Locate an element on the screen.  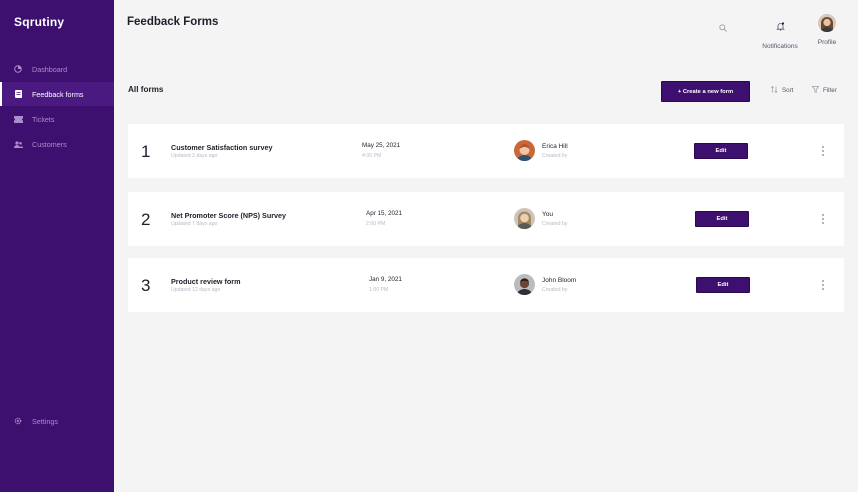
form-icon is located at coordinates (18, 94).